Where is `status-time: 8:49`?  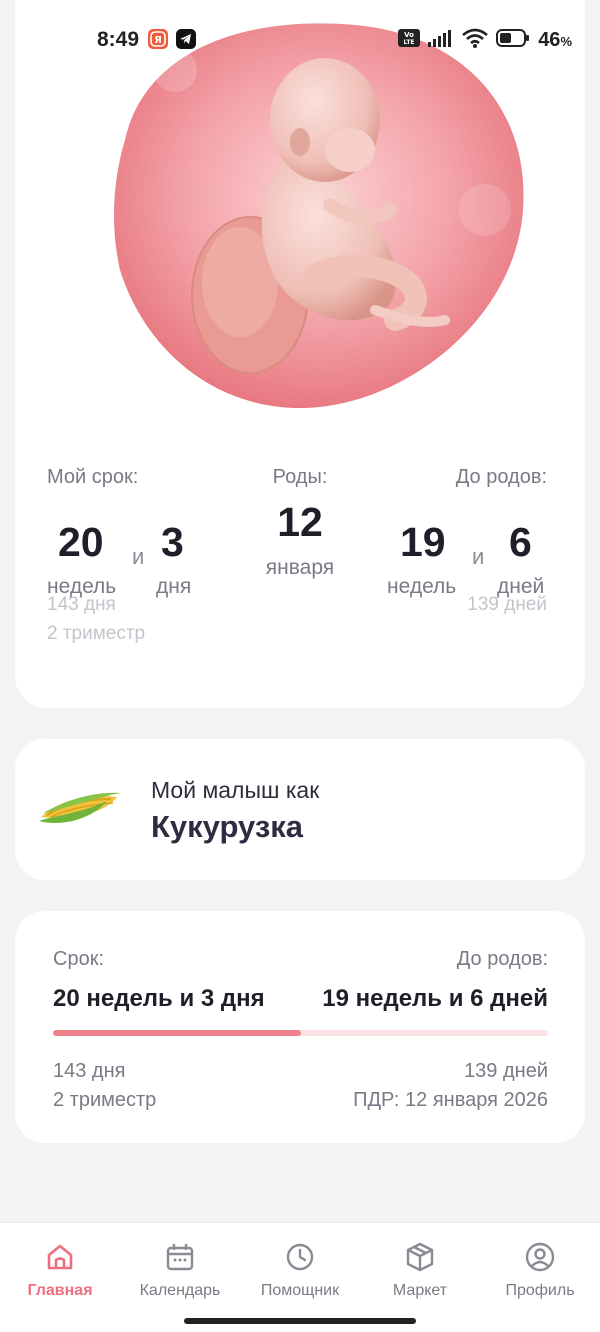
status-time: 8:49 is located at coordinates (118, 39).